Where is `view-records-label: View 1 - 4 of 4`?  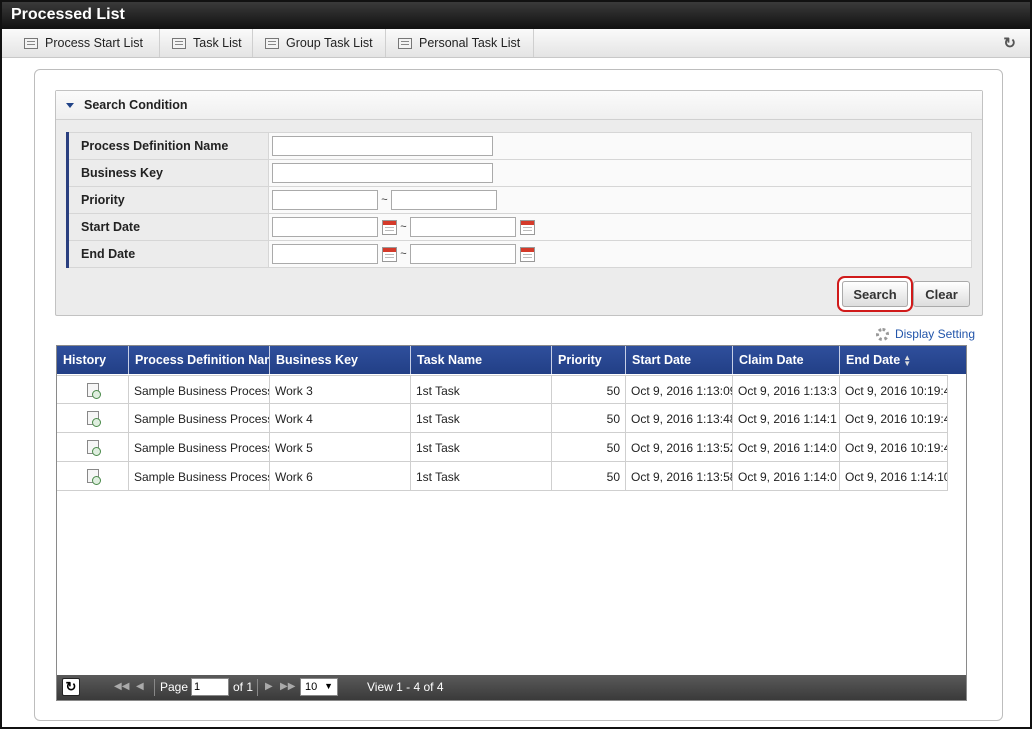
view-records-label: View 1 - 4 of 4 is located at coordinates (405, 687).